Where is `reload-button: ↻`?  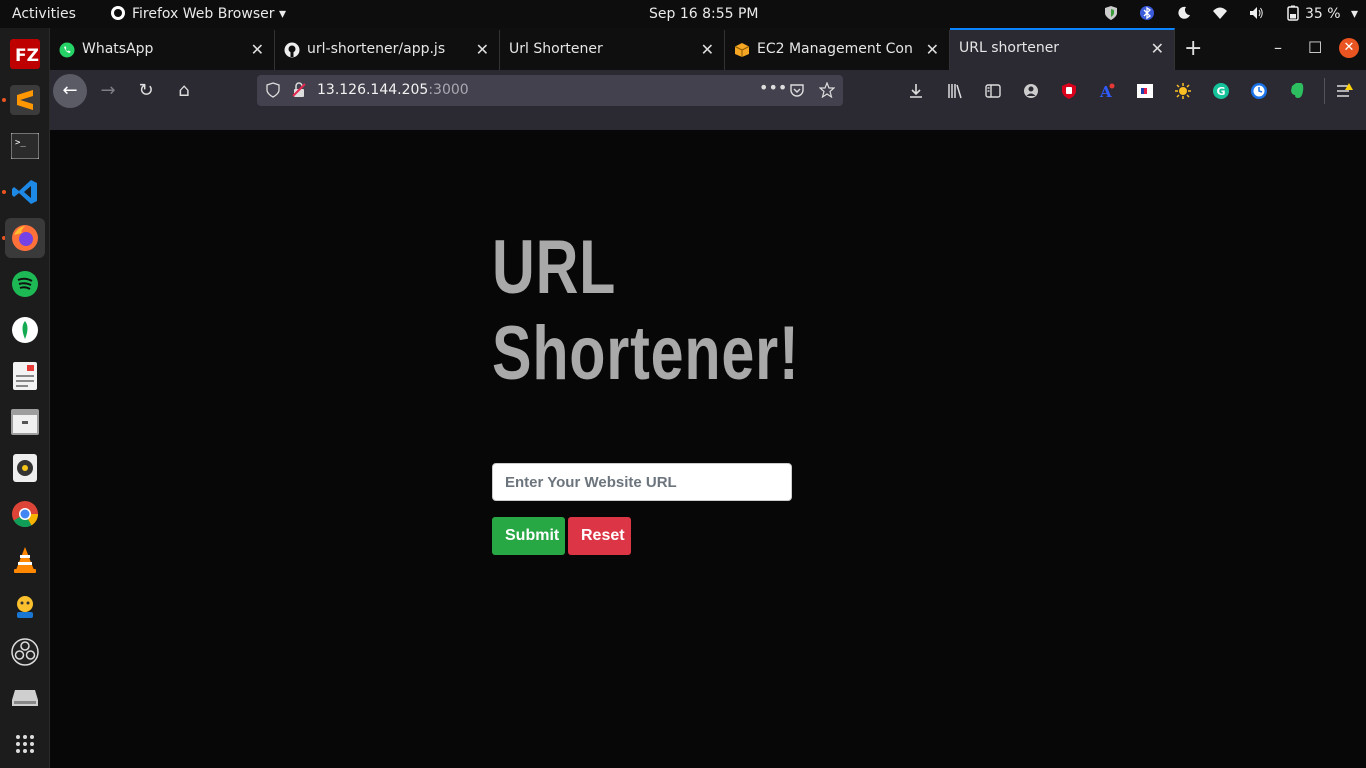 reload-button: ↻ is located at coordinates (146, 91).